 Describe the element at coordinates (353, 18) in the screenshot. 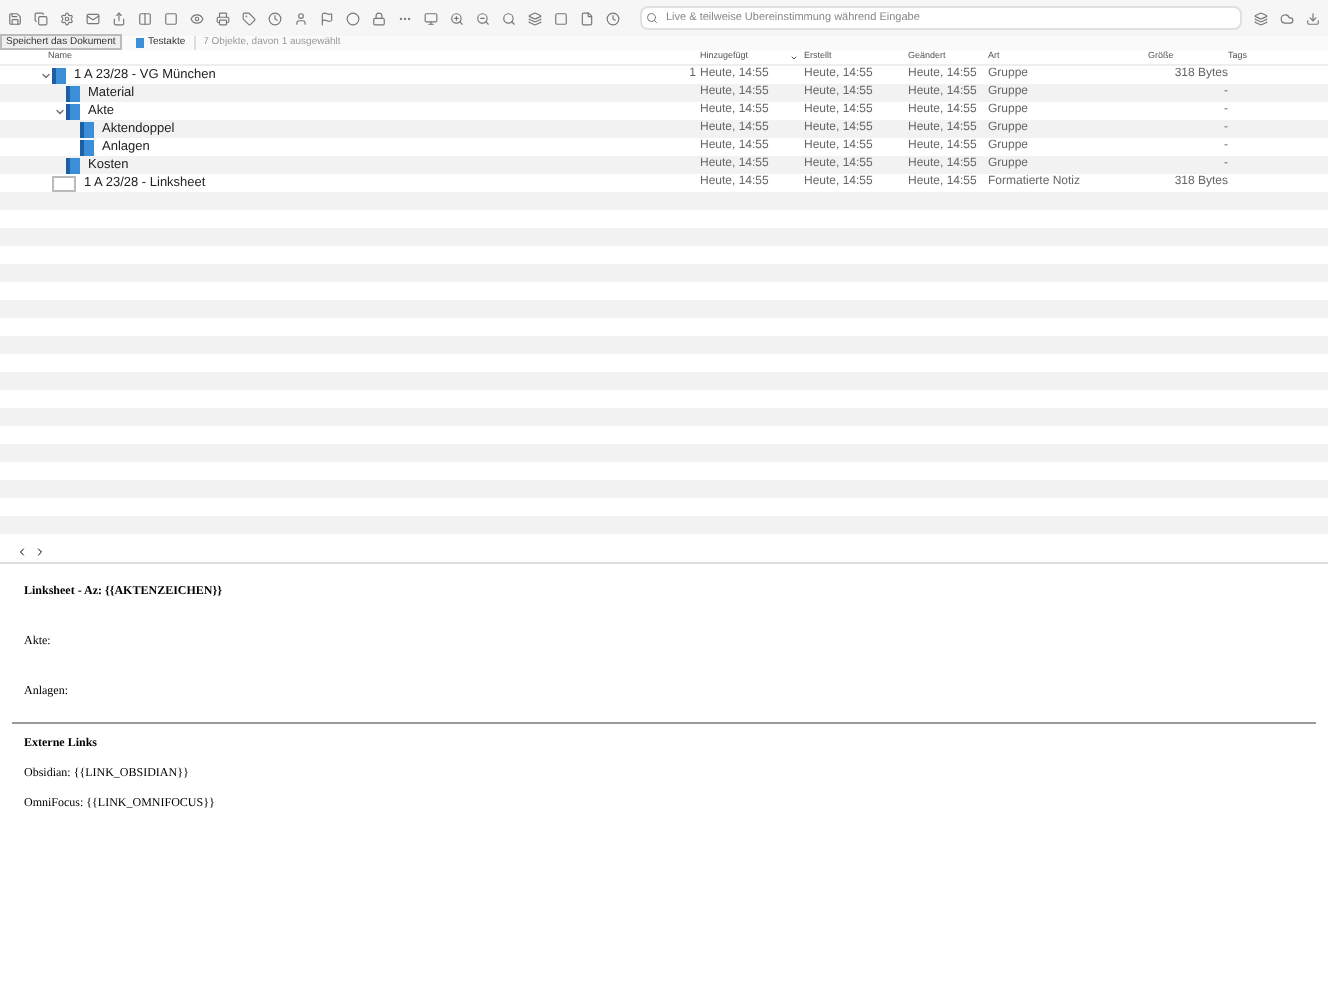

I see `circle-icon` at that location.